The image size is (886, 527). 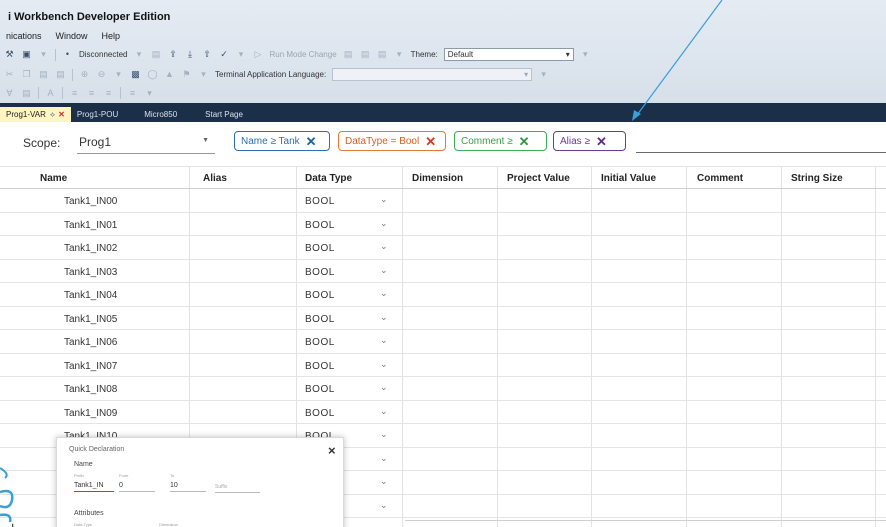 I want to click on table-icon: ▤, so click(x=26, y=93).